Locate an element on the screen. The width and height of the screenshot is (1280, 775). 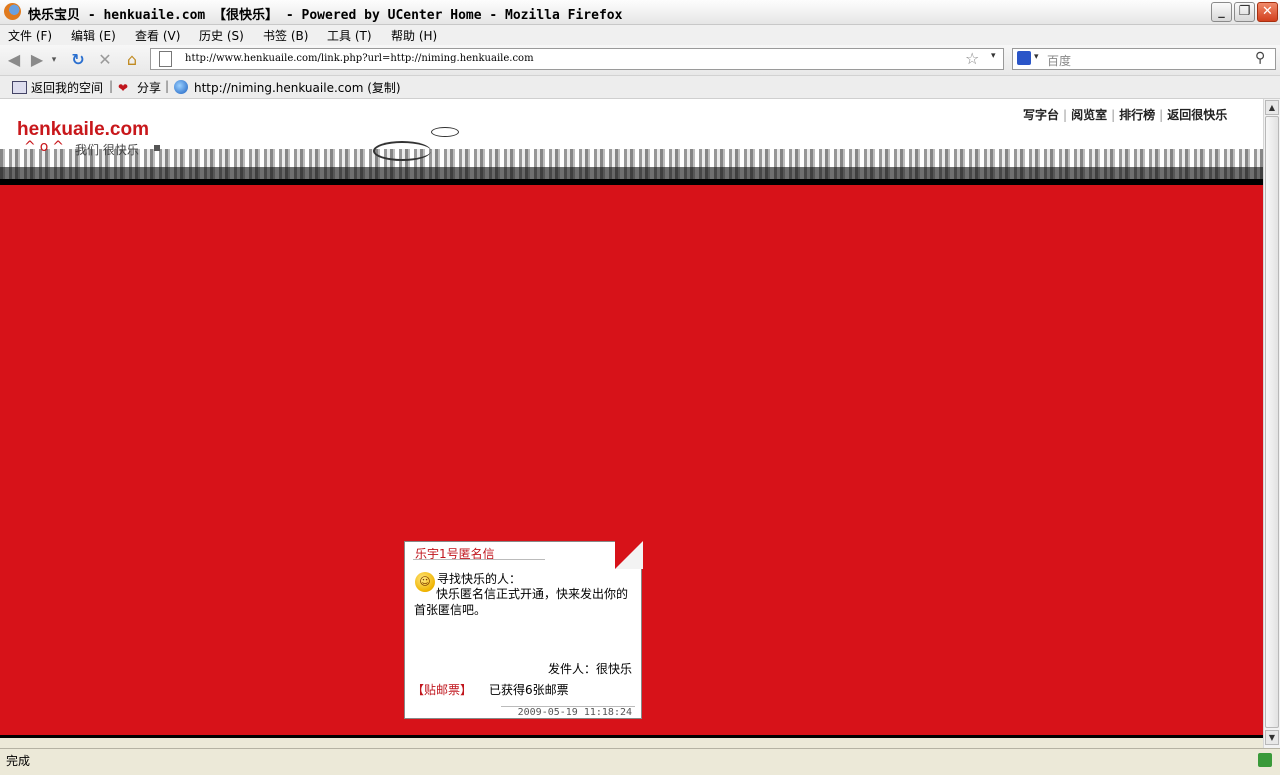
status-text: 完成 is located at coordinates (18, 761).